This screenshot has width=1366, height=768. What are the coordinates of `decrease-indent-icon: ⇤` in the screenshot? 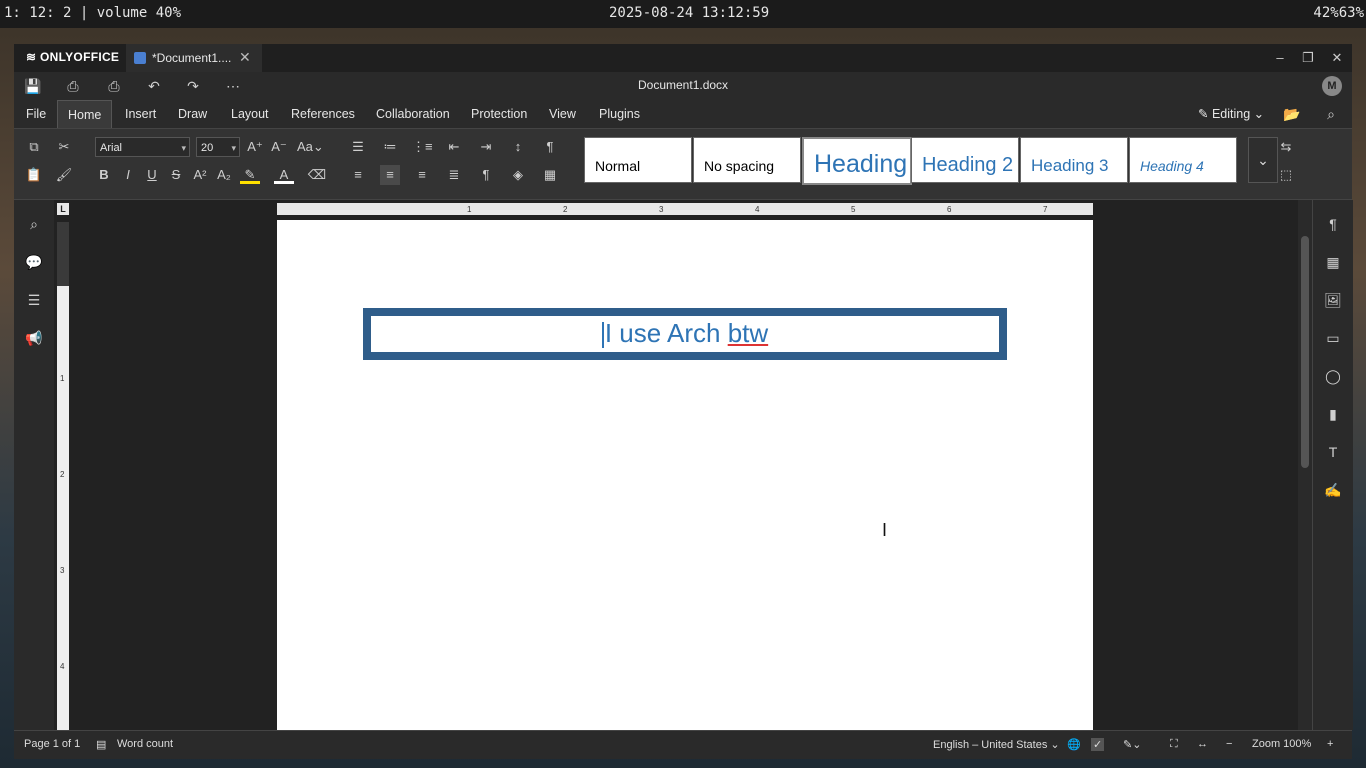 It's located at (454, 147).